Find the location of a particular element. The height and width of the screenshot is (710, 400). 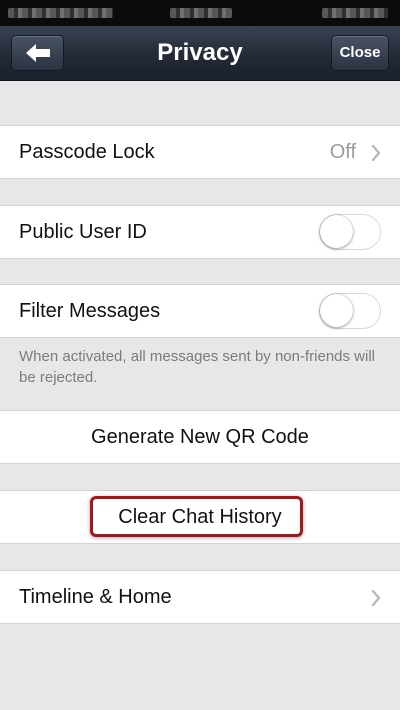

filter-messages-toggle is located at coordinates (350, 311).